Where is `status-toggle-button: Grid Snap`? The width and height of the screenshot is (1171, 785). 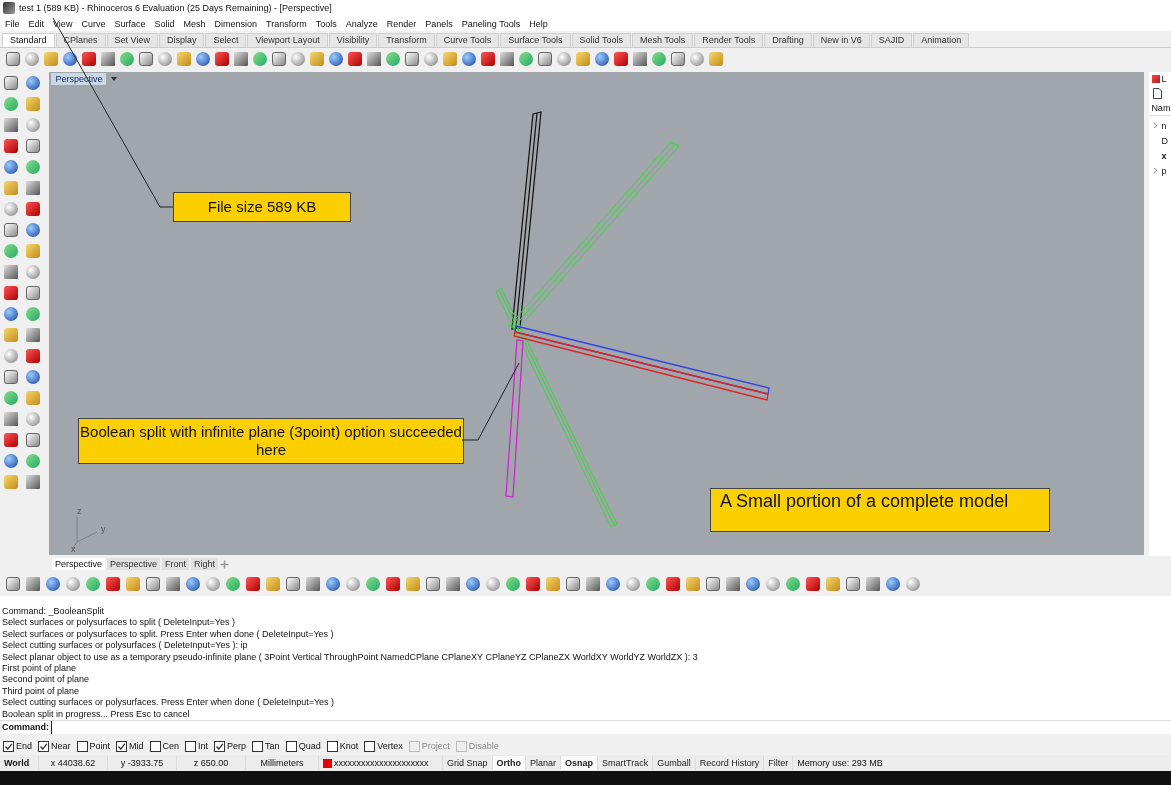
status-toggle-button: Grid Snap is located at coordinates (468, 763).